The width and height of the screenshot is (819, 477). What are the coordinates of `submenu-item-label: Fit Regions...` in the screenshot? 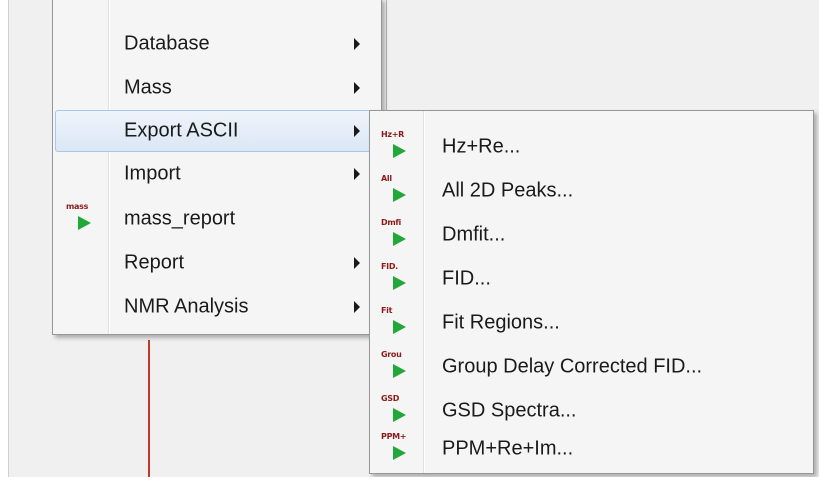 It's located at (501, 322).